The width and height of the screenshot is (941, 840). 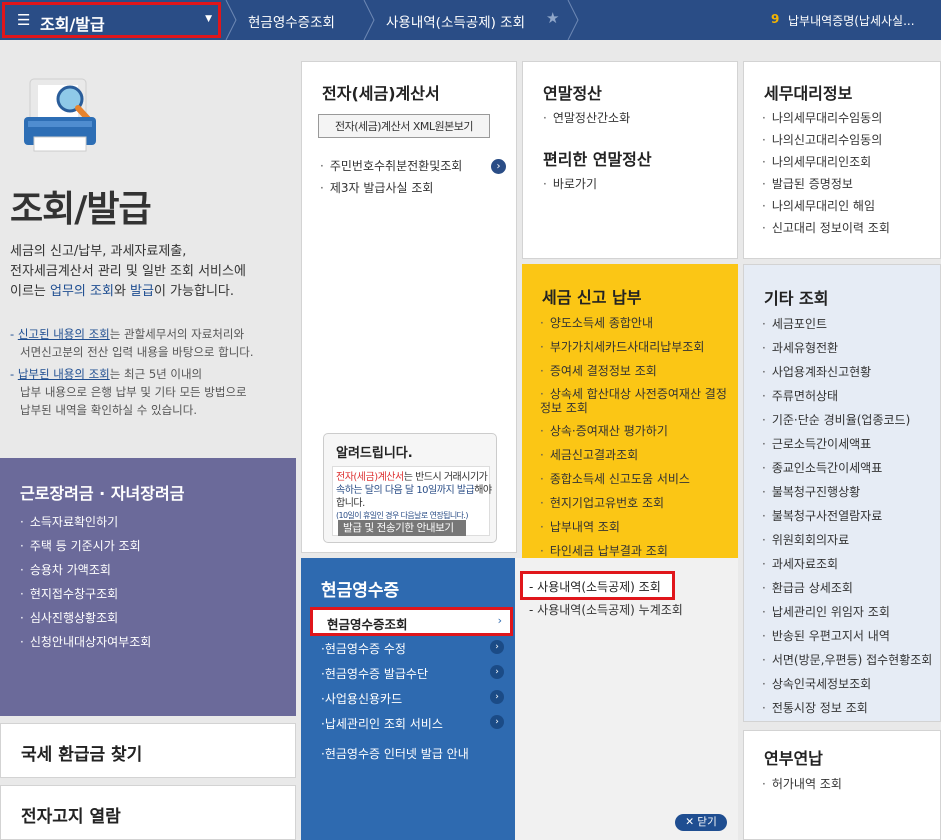 What do you see at coordinates (360, 591) in the screenshot?
I see `panel-title: 현금영수증` at bounding box center [360, 591].